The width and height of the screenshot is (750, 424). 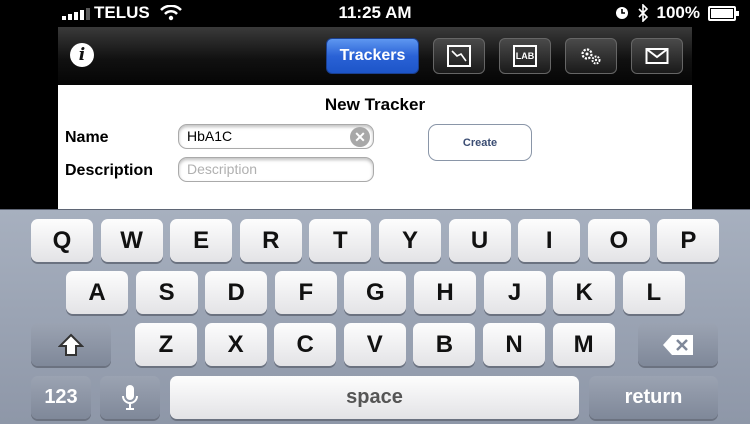 What do you see at coordinates (82, 55) in the screenshot?
I see `info-icon: i` at bounding box center [82, 55].